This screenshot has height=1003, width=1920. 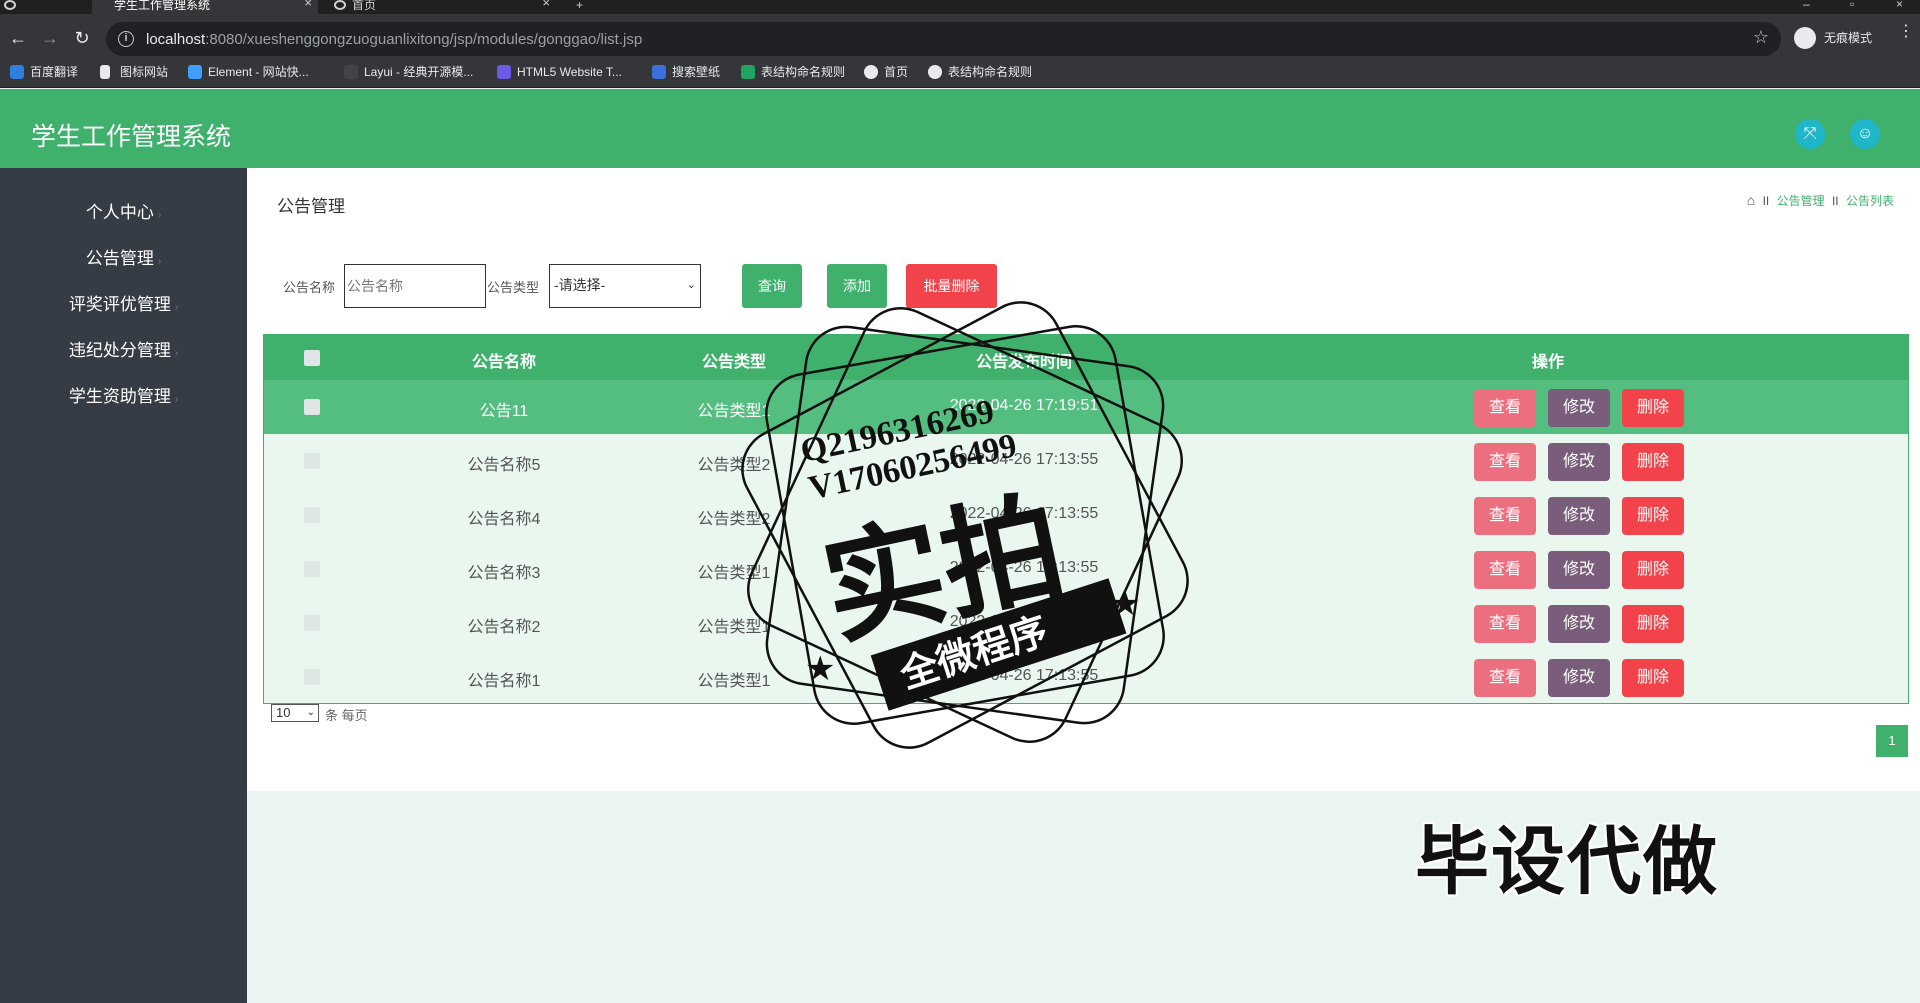 What do you see at coordinates (1899, 5) in the screenshot?
I see `window-close-icon: ×` at bounding box center [1899, 5].